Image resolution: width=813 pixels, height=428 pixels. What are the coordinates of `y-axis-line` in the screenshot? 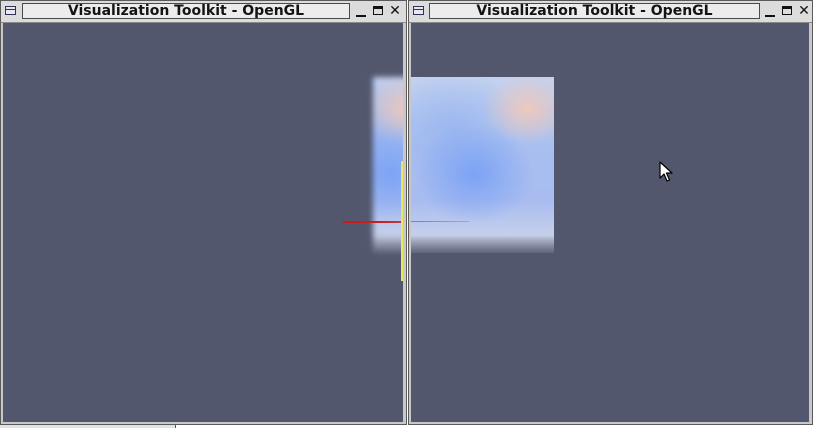 It's located at (402, 221).